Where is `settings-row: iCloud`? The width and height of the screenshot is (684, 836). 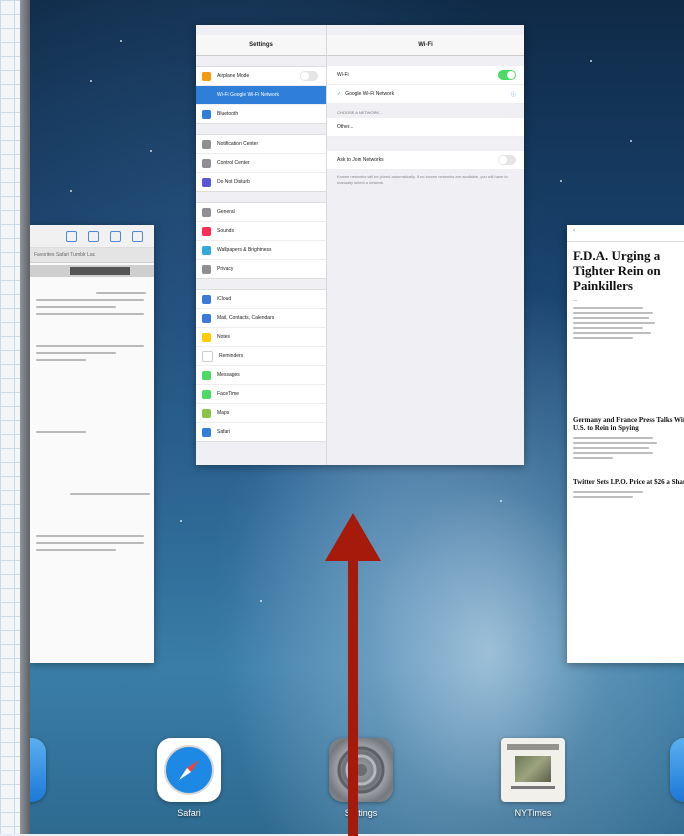
settings-row: iCloud is located at coordinates (261, 299).